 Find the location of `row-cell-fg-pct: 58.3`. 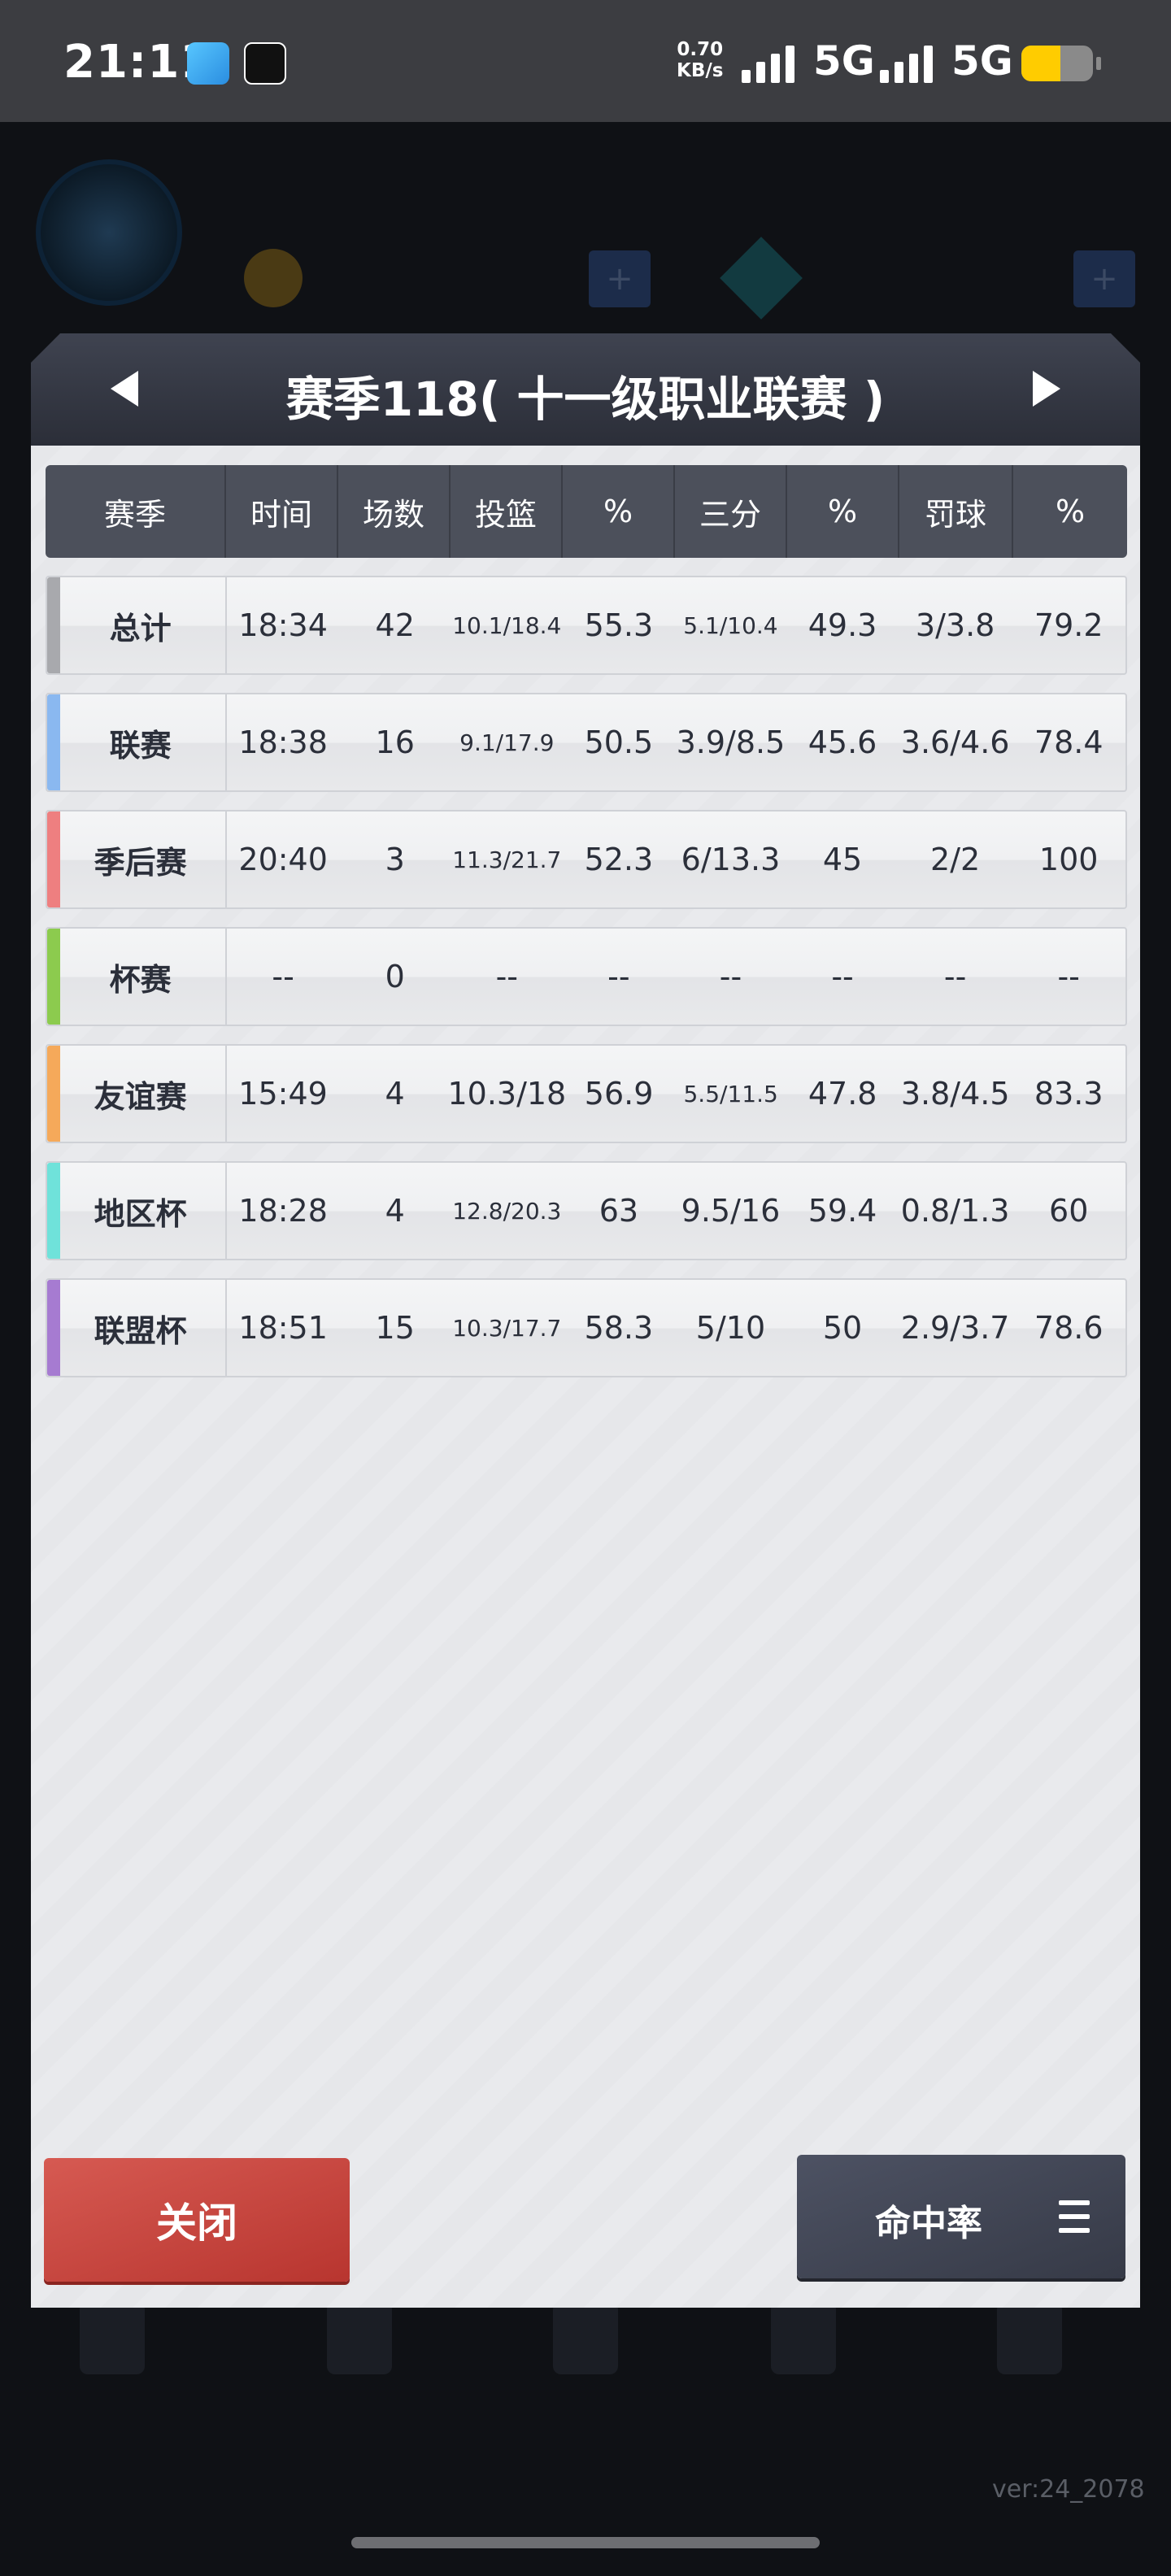

row-cell-fg-pct: 58.3 is located at coordinates (619, 1328).